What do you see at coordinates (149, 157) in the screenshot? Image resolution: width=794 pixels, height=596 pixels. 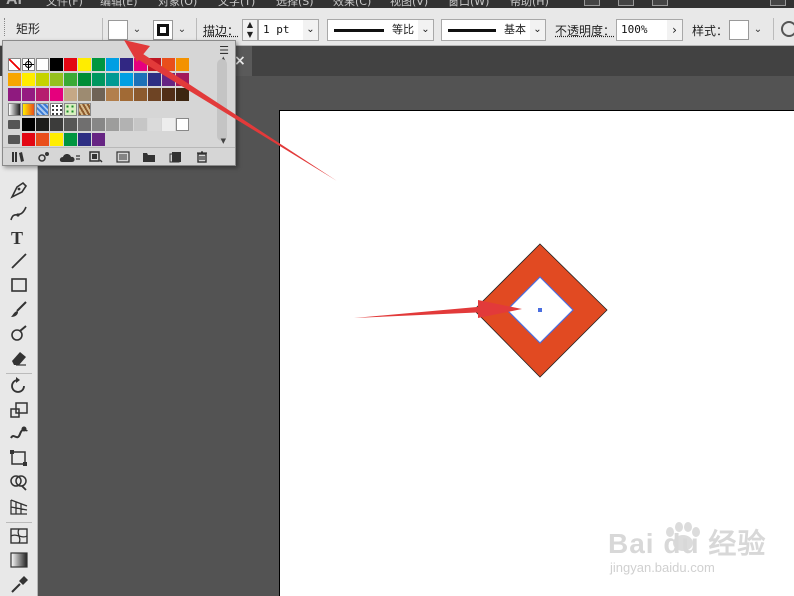 I see `new-folder-icon` at bounding box center [149, 157].